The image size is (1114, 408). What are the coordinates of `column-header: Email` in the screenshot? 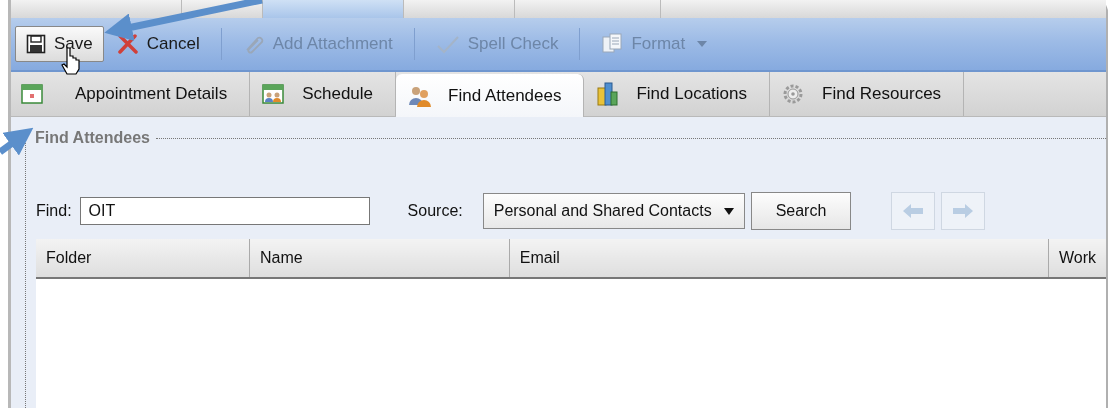 It's located at (779, 258).